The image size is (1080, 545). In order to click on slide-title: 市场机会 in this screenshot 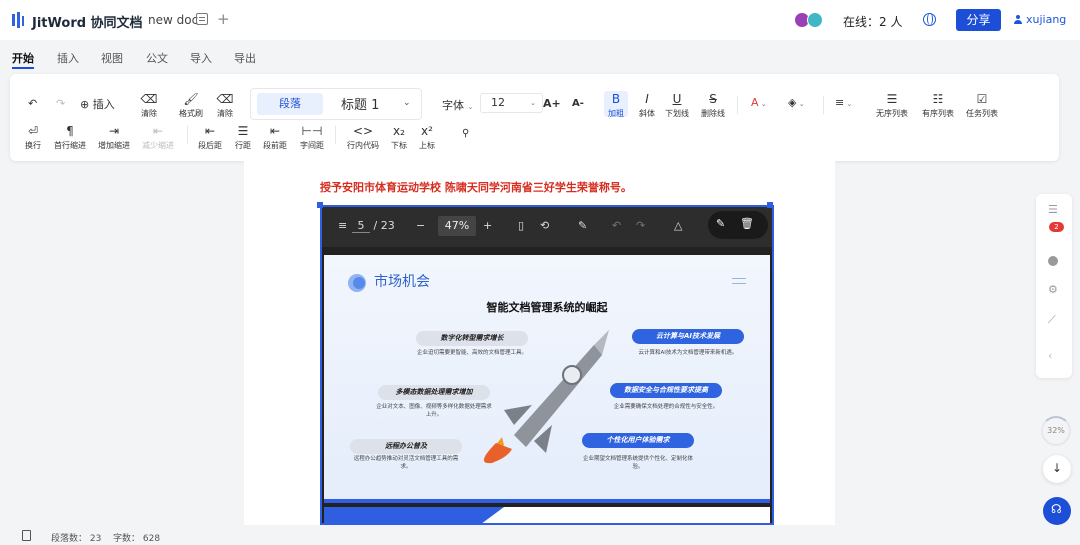, I will do `click(402, 282)`.